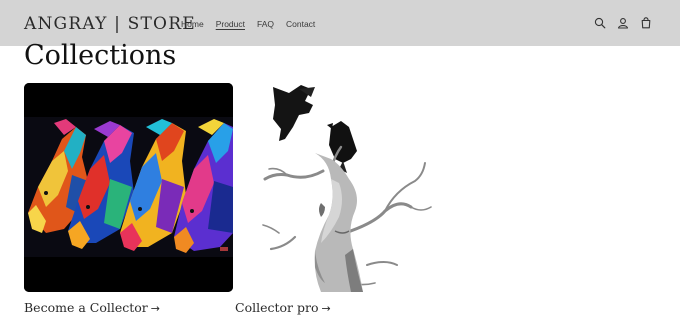  I want to click on collection-link-label: Collector pro →, so click(283, 307).